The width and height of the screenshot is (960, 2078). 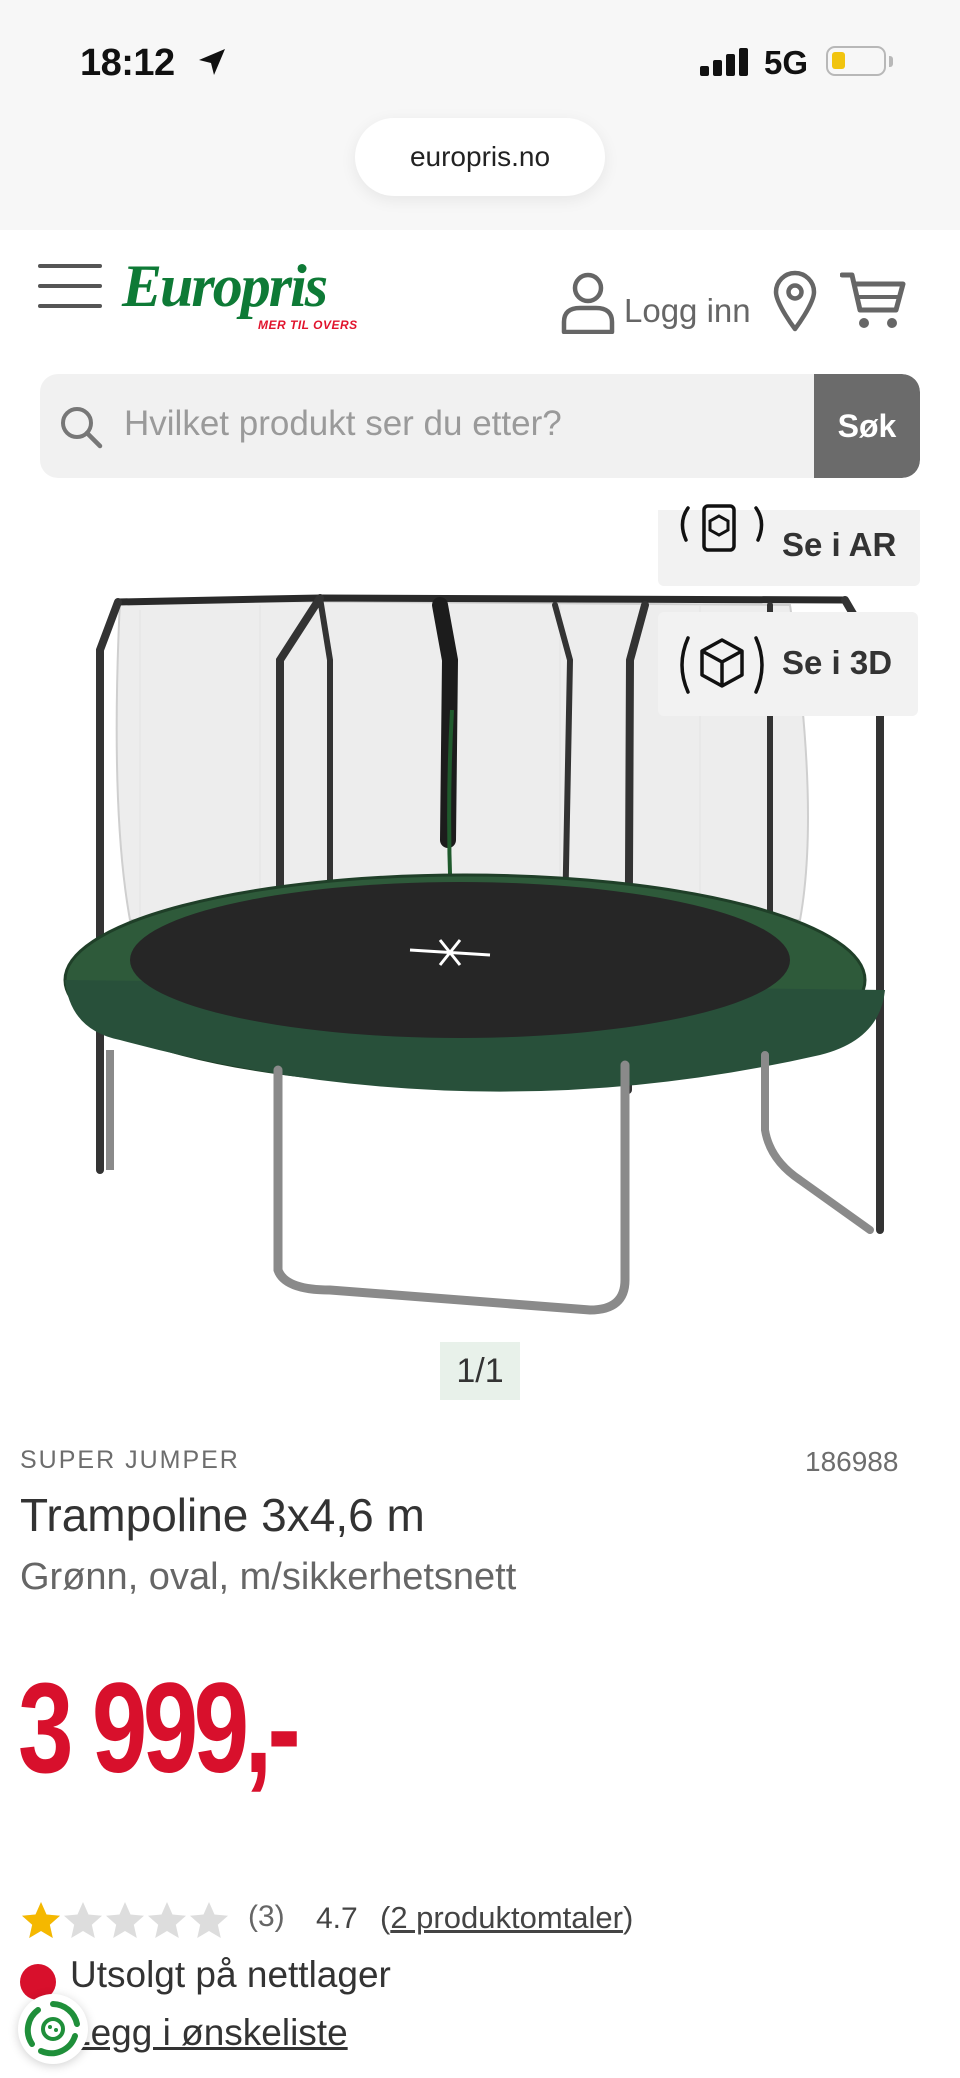 What do you see at coordinates (480, 55) in the screenshot?
I see `status-bar: 18:12 5G` at bounding box center [480, 55].